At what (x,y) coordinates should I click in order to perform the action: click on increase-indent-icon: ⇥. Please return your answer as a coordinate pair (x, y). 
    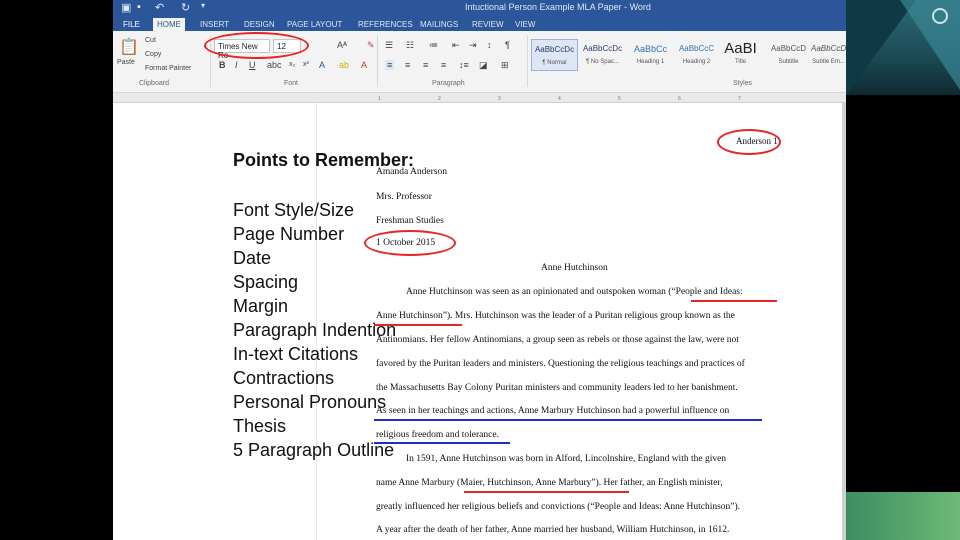
    Looking at the image, I should click on (473, 45).